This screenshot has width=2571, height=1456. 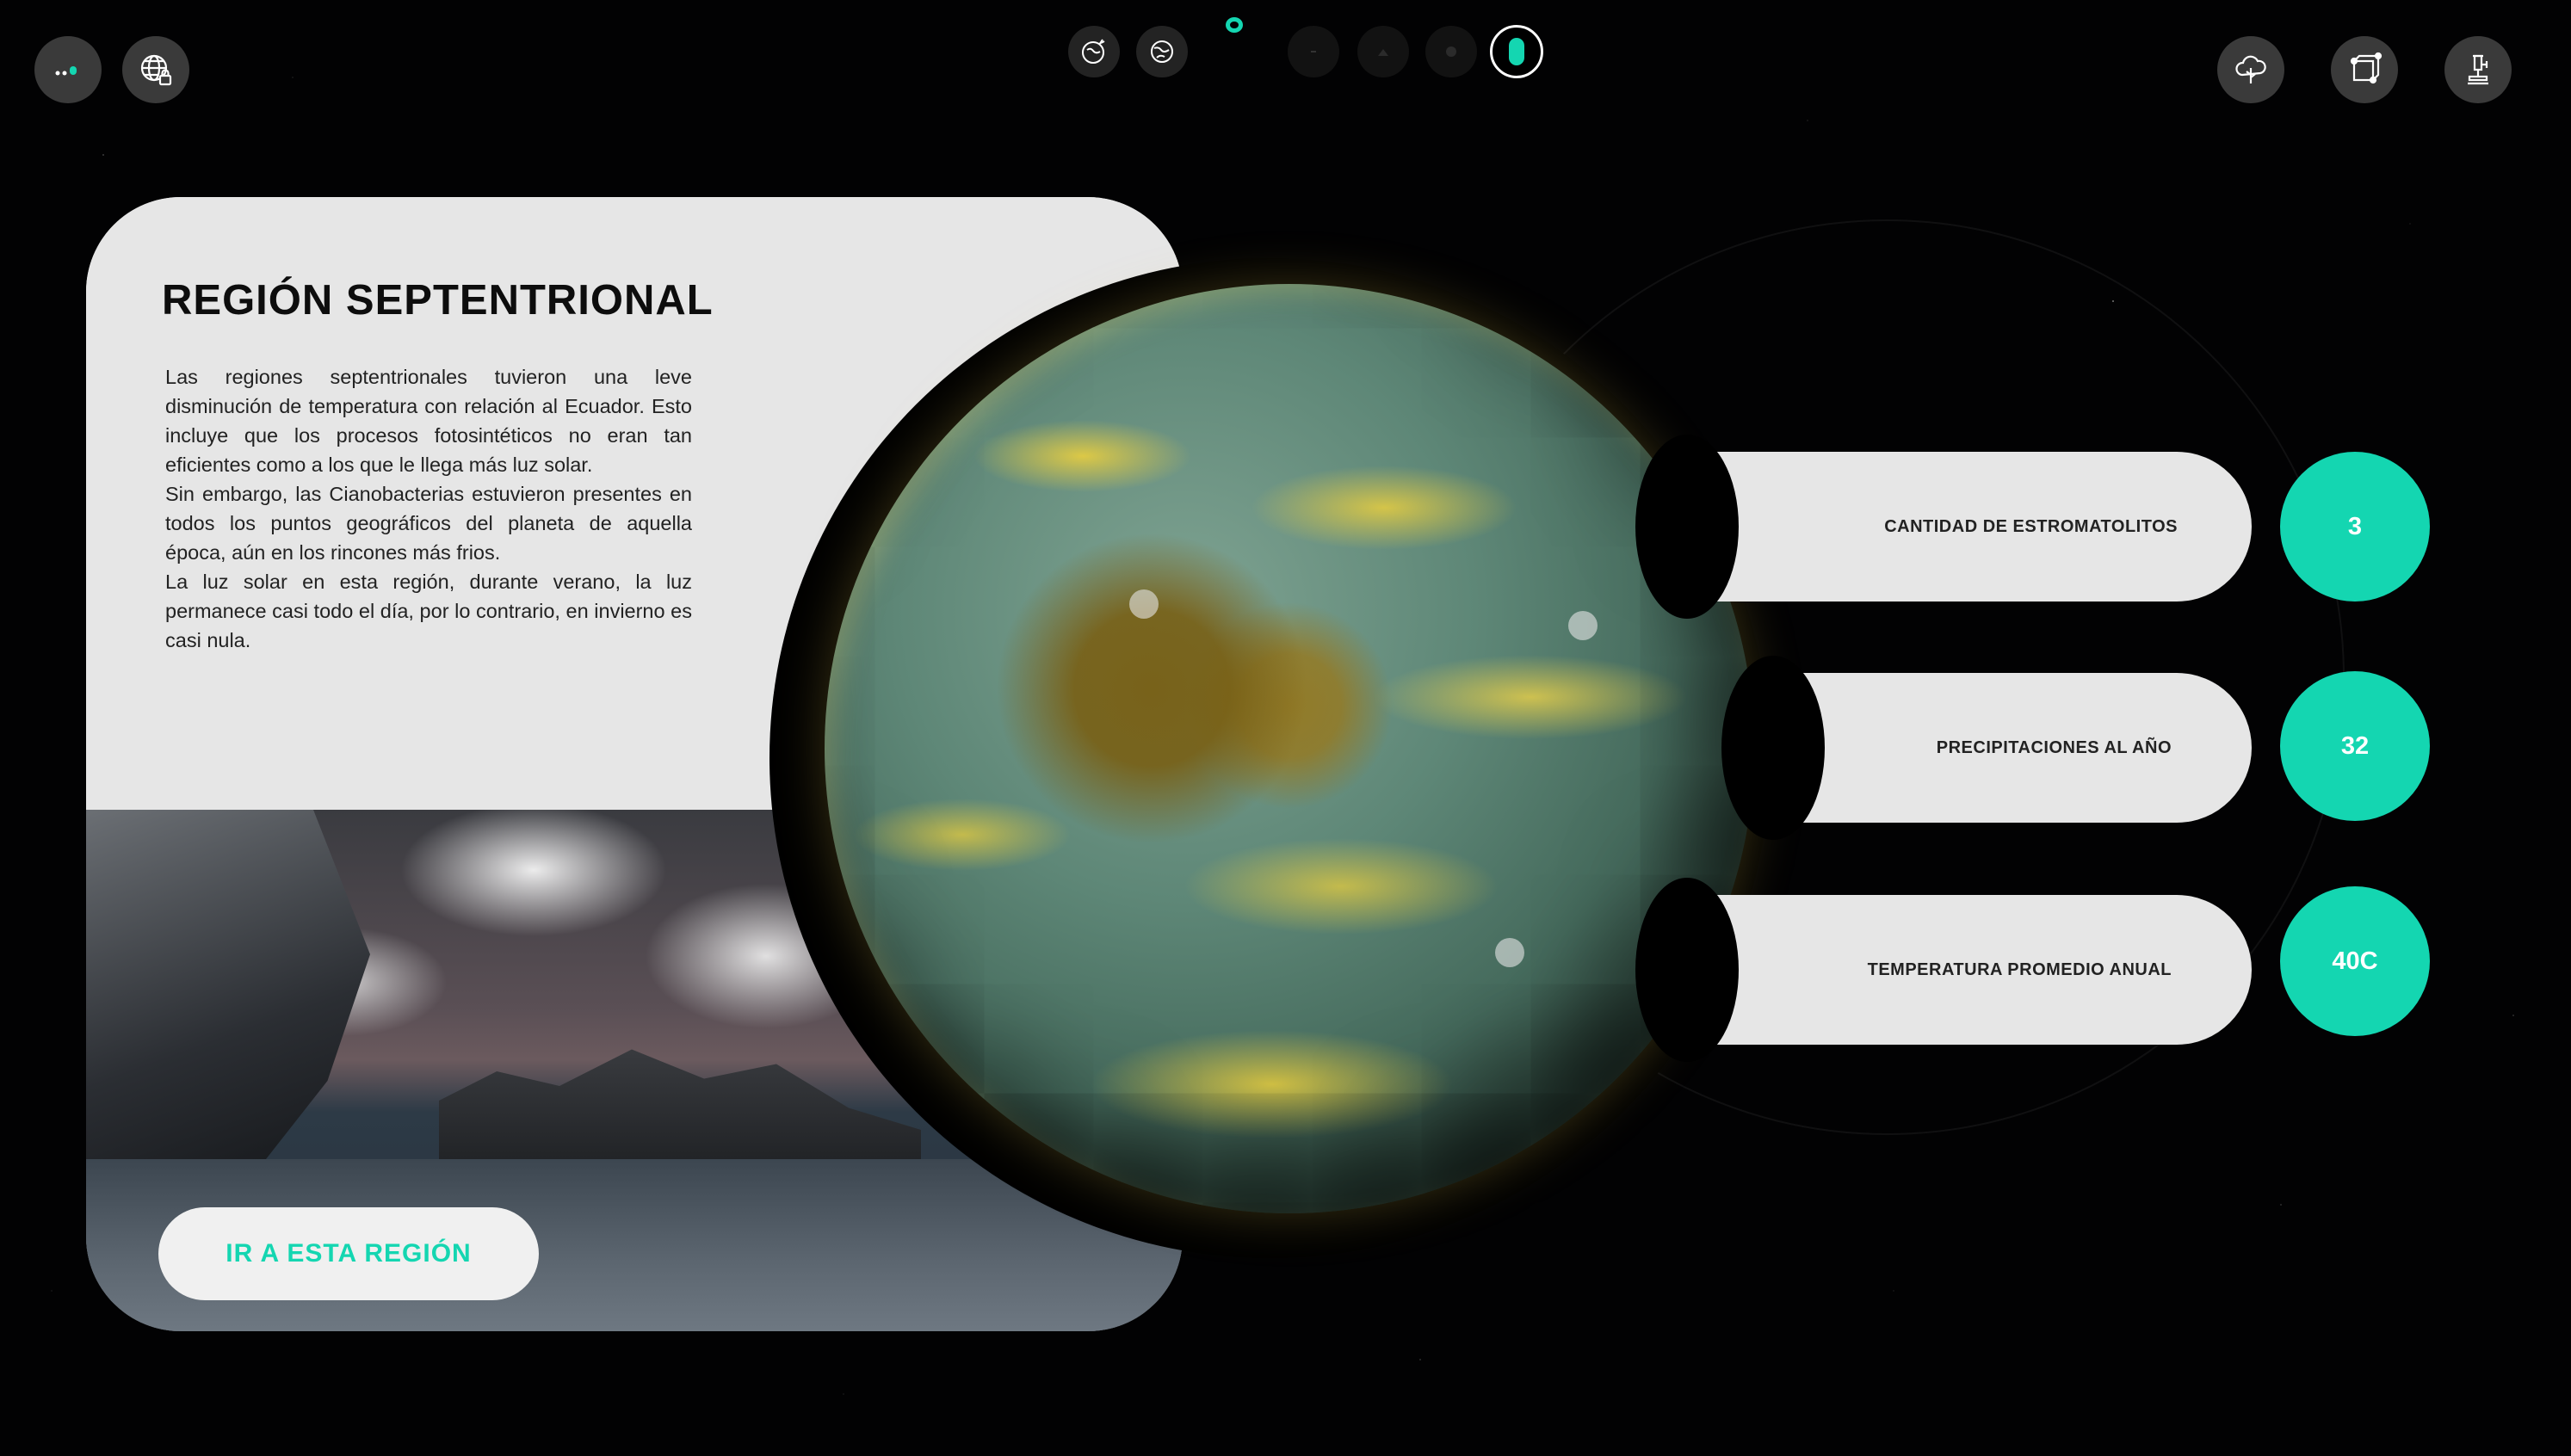 What do you see at coordinates (1162, 51) in the screenshot?
I see `earth-globe-icon` at bounding box center [1162, 51].